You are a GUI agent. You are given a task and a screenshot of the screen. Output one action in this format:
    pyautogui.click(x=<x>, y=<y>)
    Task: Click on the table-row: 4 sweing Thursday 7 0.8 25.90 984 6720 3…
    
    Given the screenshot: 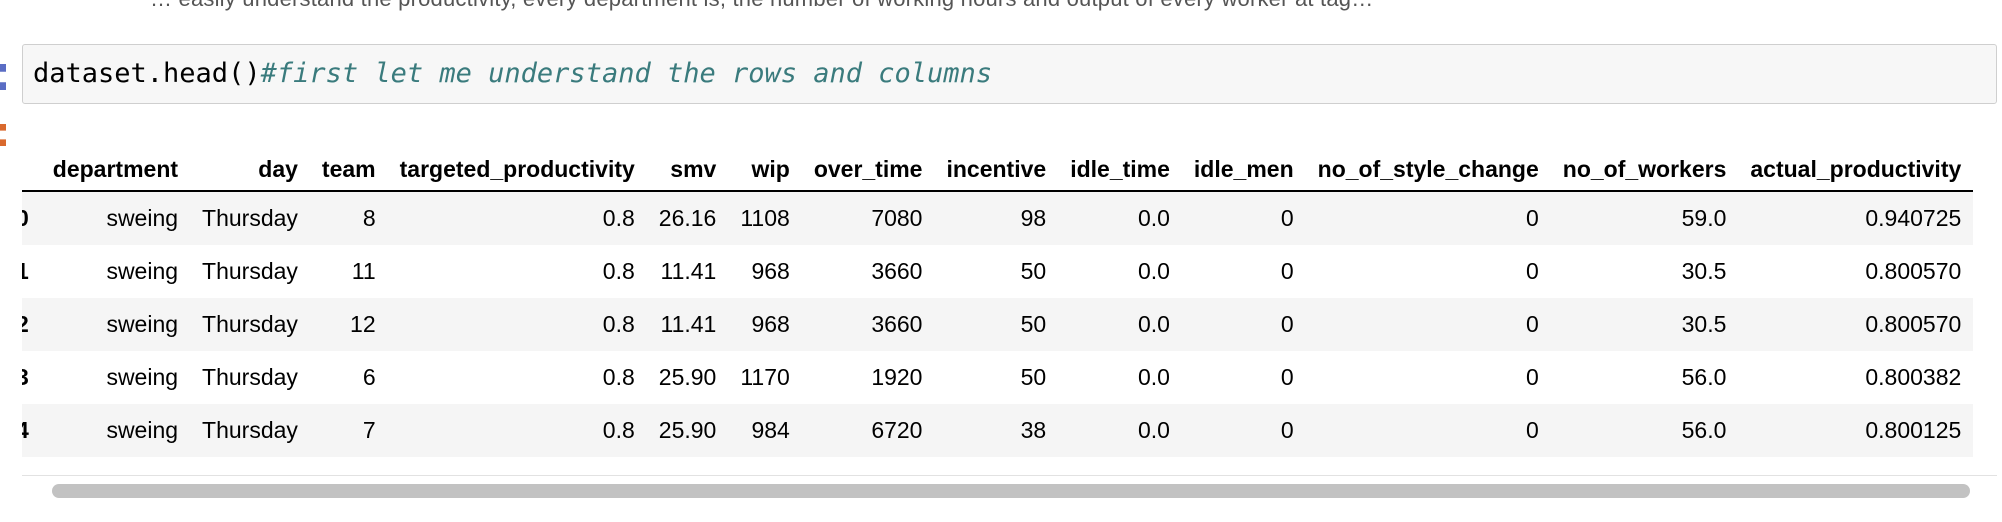 What is the action you would take?
    pyautogui.click(x=998, y=430)
    